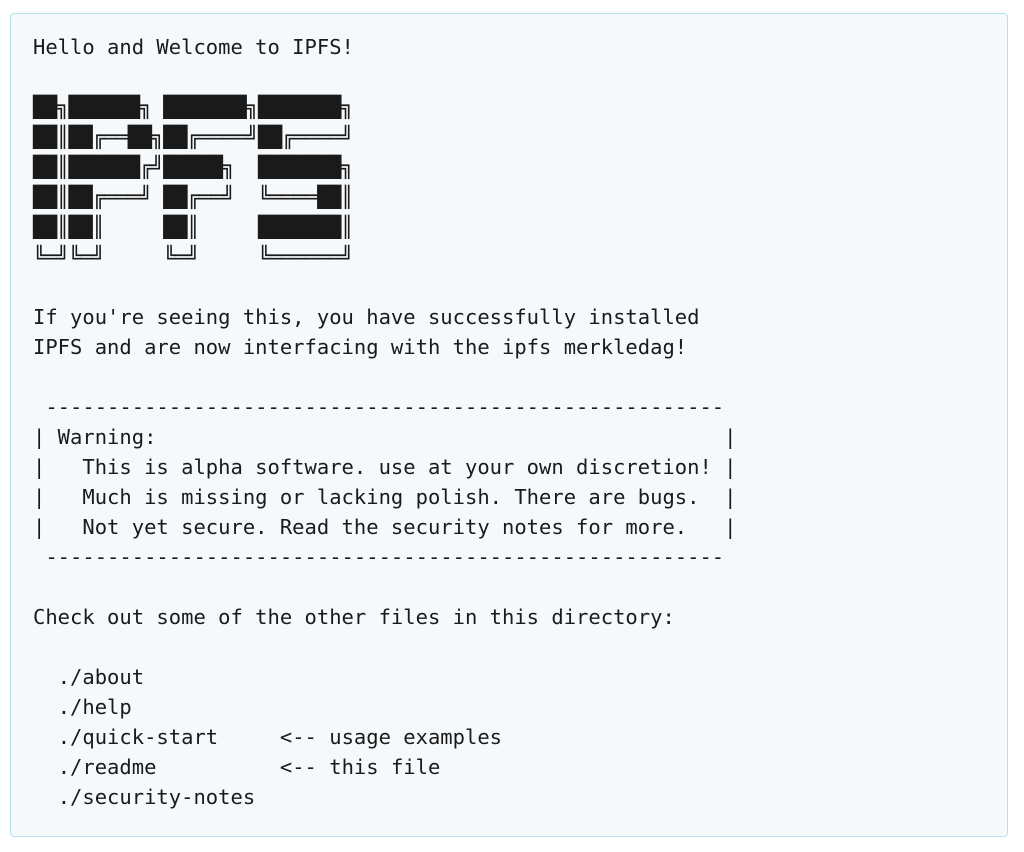  Describe the element at coordinates (193, 47) in the screenshot. I see `greeting: Hello and Welcome to IPFS!` at that location.